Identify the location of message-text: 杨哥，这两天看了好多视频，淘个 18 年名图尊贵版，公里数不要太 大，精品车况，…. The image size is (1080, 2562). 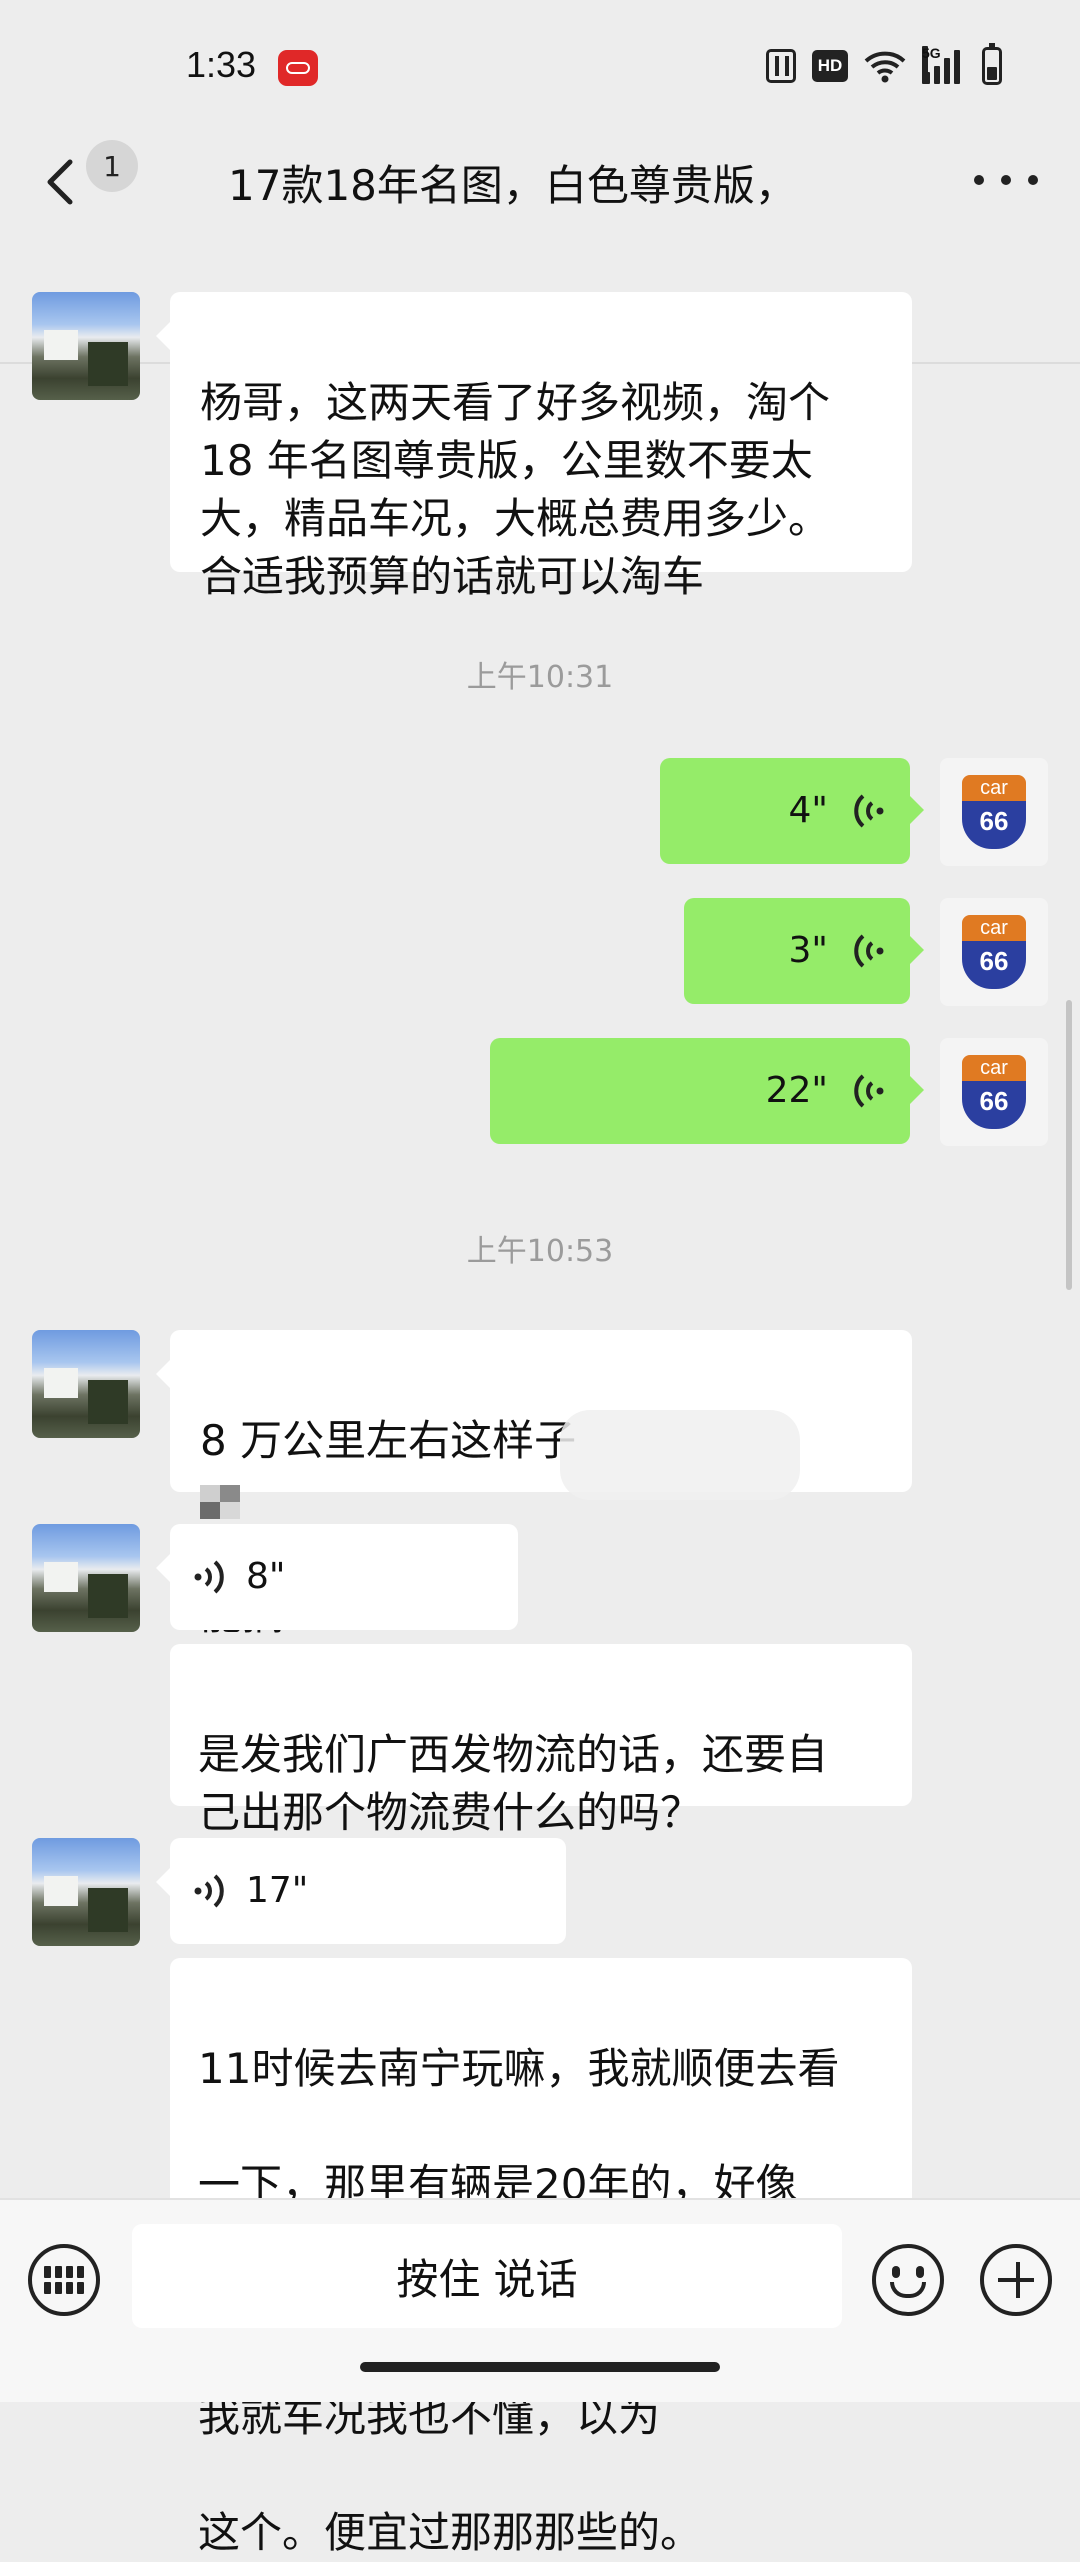
(515, 489).